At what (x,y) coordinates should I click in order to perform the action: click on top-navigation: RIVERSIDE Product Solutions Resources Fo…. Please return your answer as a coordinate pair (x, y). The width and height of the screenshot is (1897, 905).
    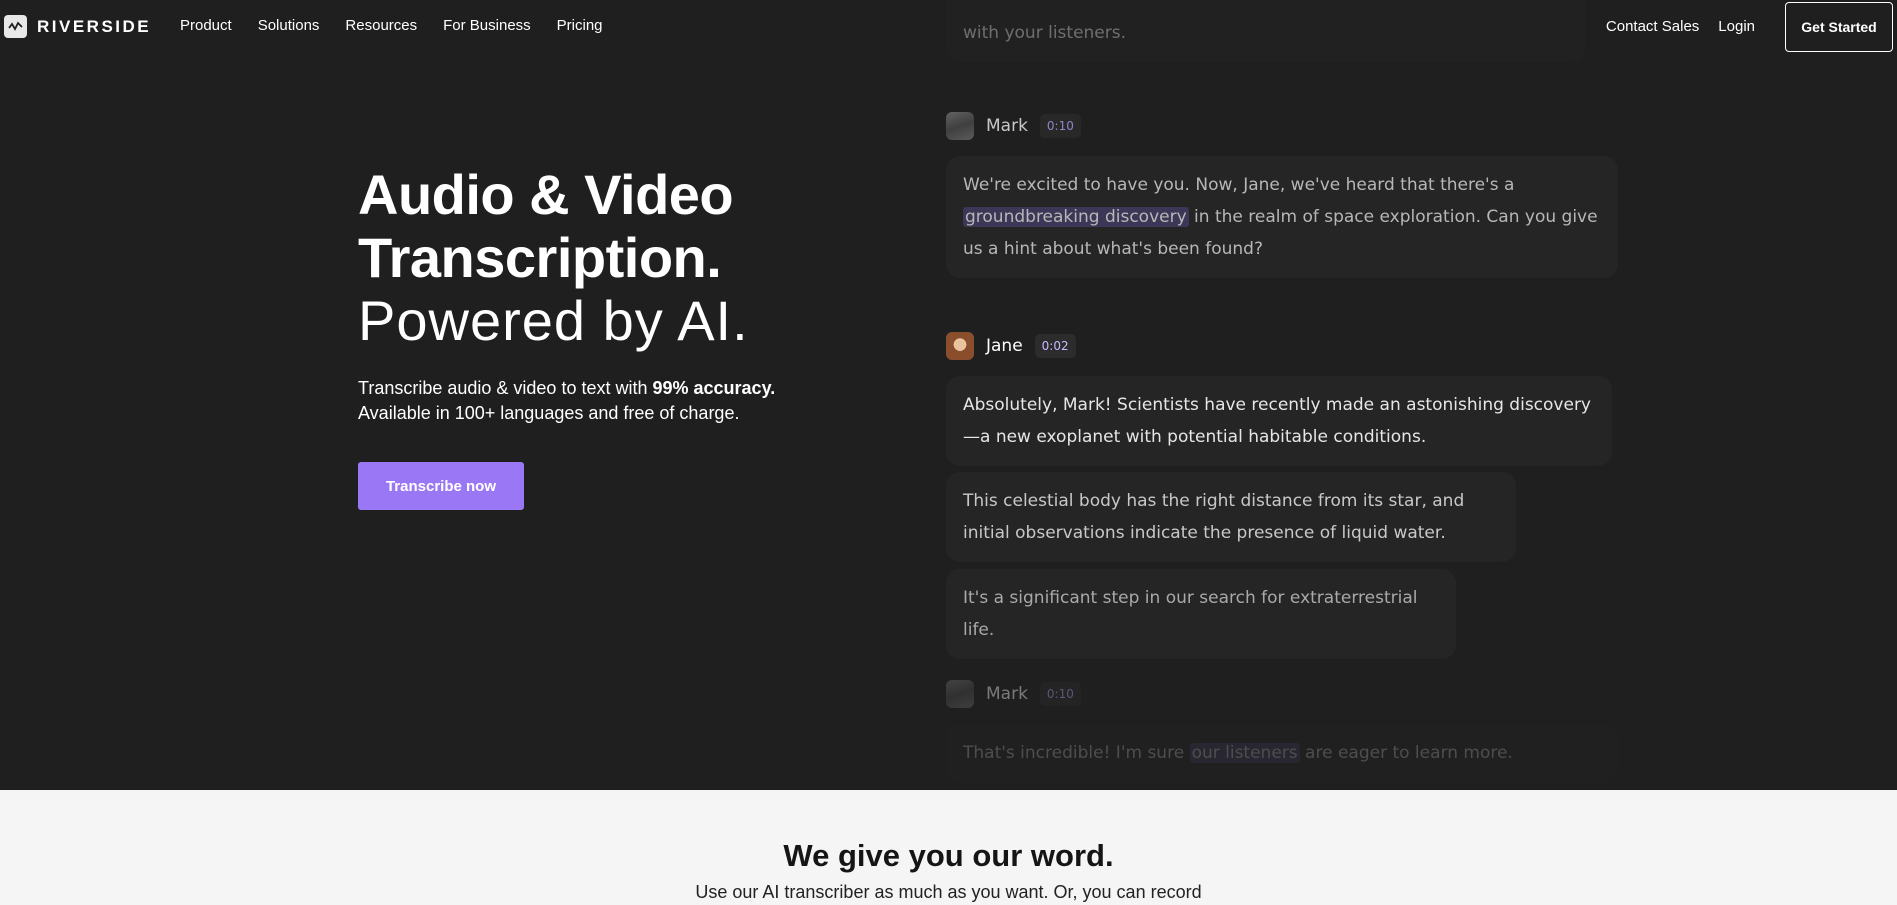
    Looking at the image, I should click on (948, 26).